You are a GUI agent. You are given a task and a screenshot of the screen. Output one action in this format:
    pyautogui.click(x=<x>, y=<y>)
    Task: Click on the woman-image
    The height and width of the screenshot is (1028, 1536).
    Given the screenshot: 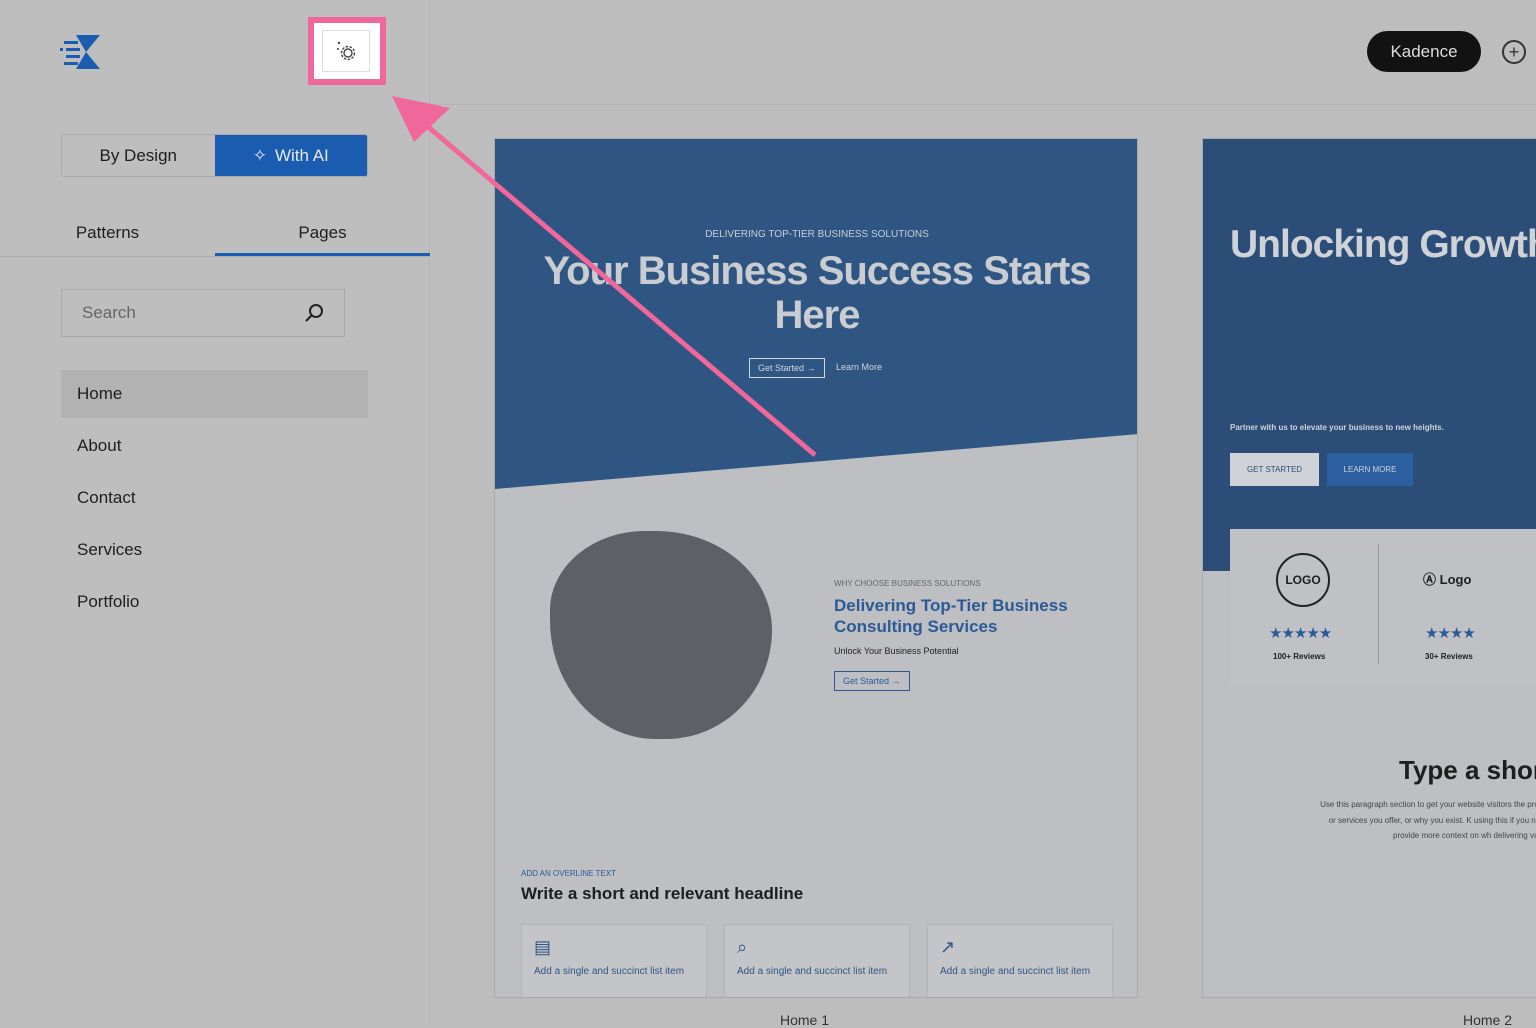 What is the action you would take?
    pyautogui.click(x=661, y=635)
    